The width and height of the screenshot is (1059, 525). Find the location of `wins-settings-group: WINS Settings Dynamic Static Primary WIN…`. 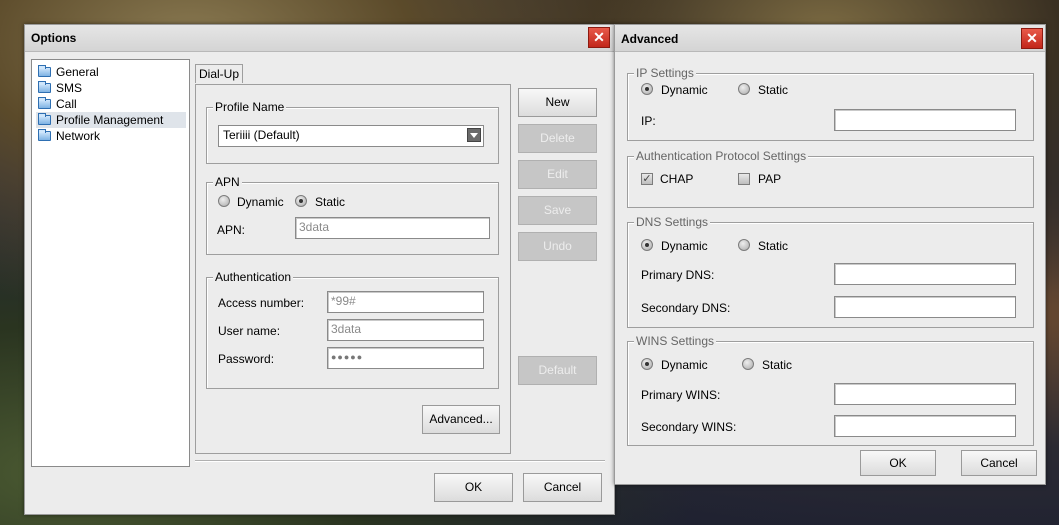

wins-settings-group: WINS Settings Dynamic Static Primary WIN… is located at coordinates (830, 390).